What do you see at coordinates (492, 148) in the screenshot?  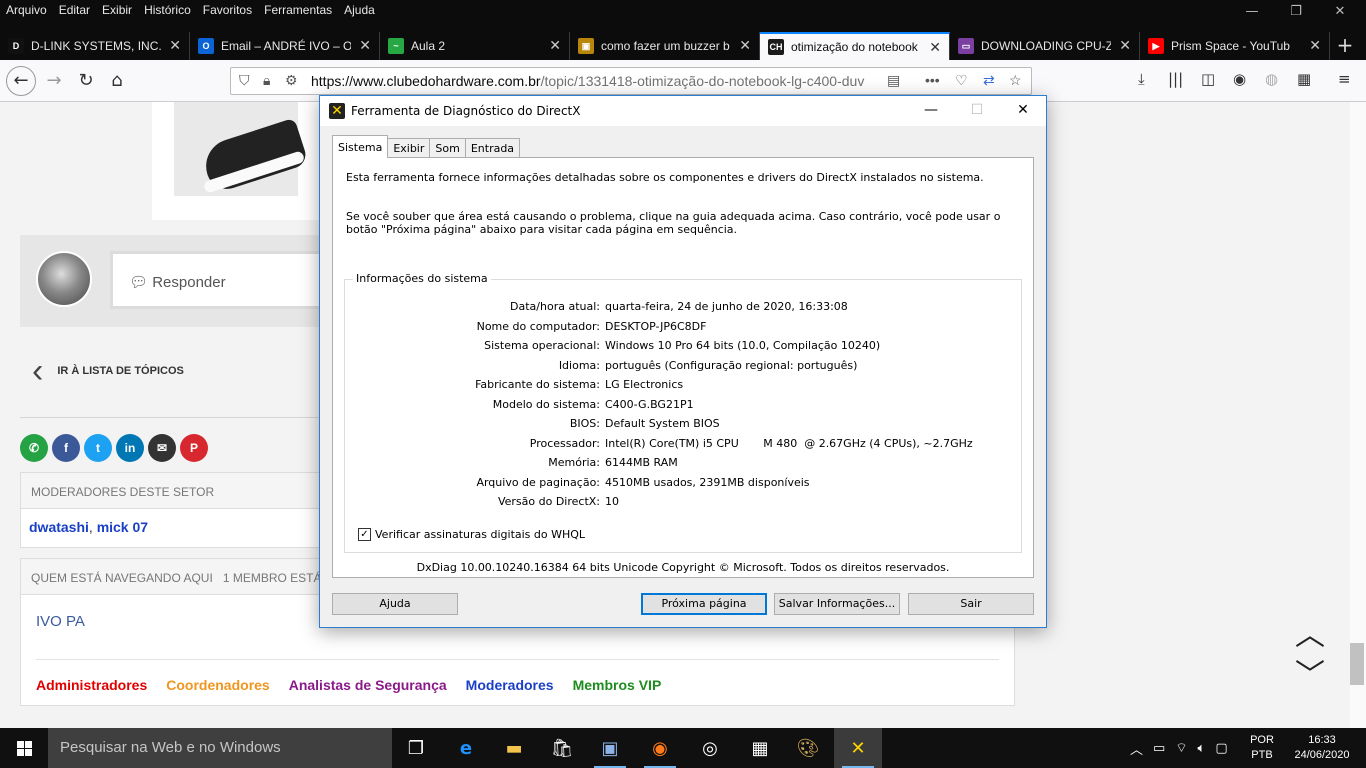 I see `tab-entrada: Entrada` at bounding box center [492, 148].